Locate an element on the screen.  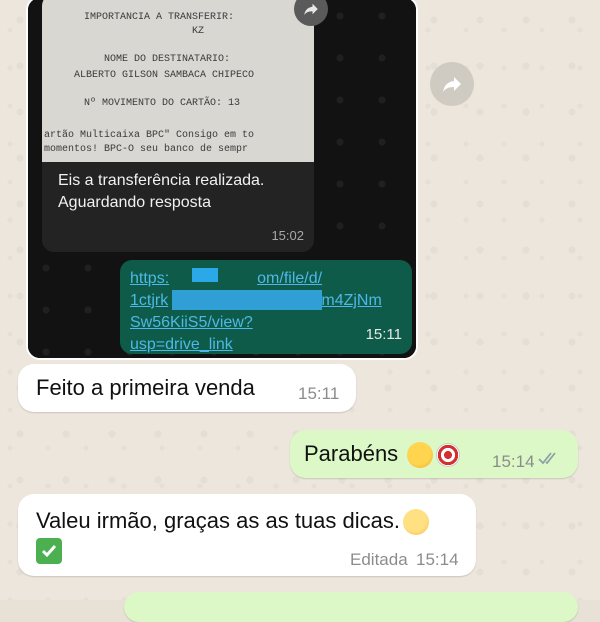
receipt-line: KZ is located at coordinates (198, 31).